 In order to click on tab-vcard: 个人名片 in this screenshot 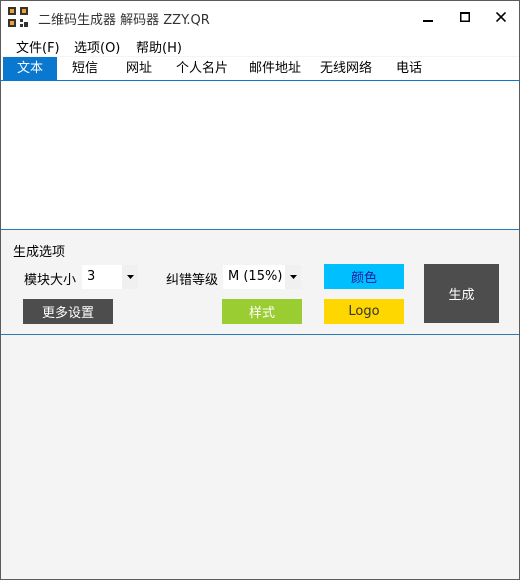, I will do `click(202, 68)`.